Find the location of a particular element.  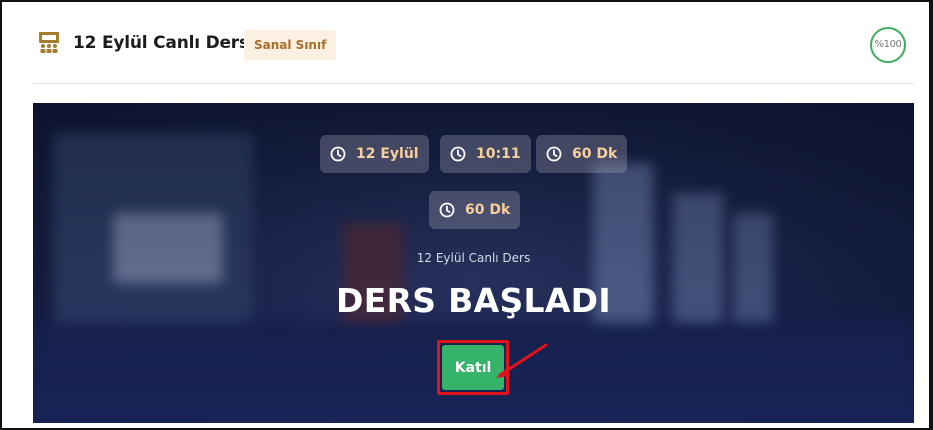

lesson-subtitle: 12 Eylül Canlı Ders is located at coordinates (473, 258).